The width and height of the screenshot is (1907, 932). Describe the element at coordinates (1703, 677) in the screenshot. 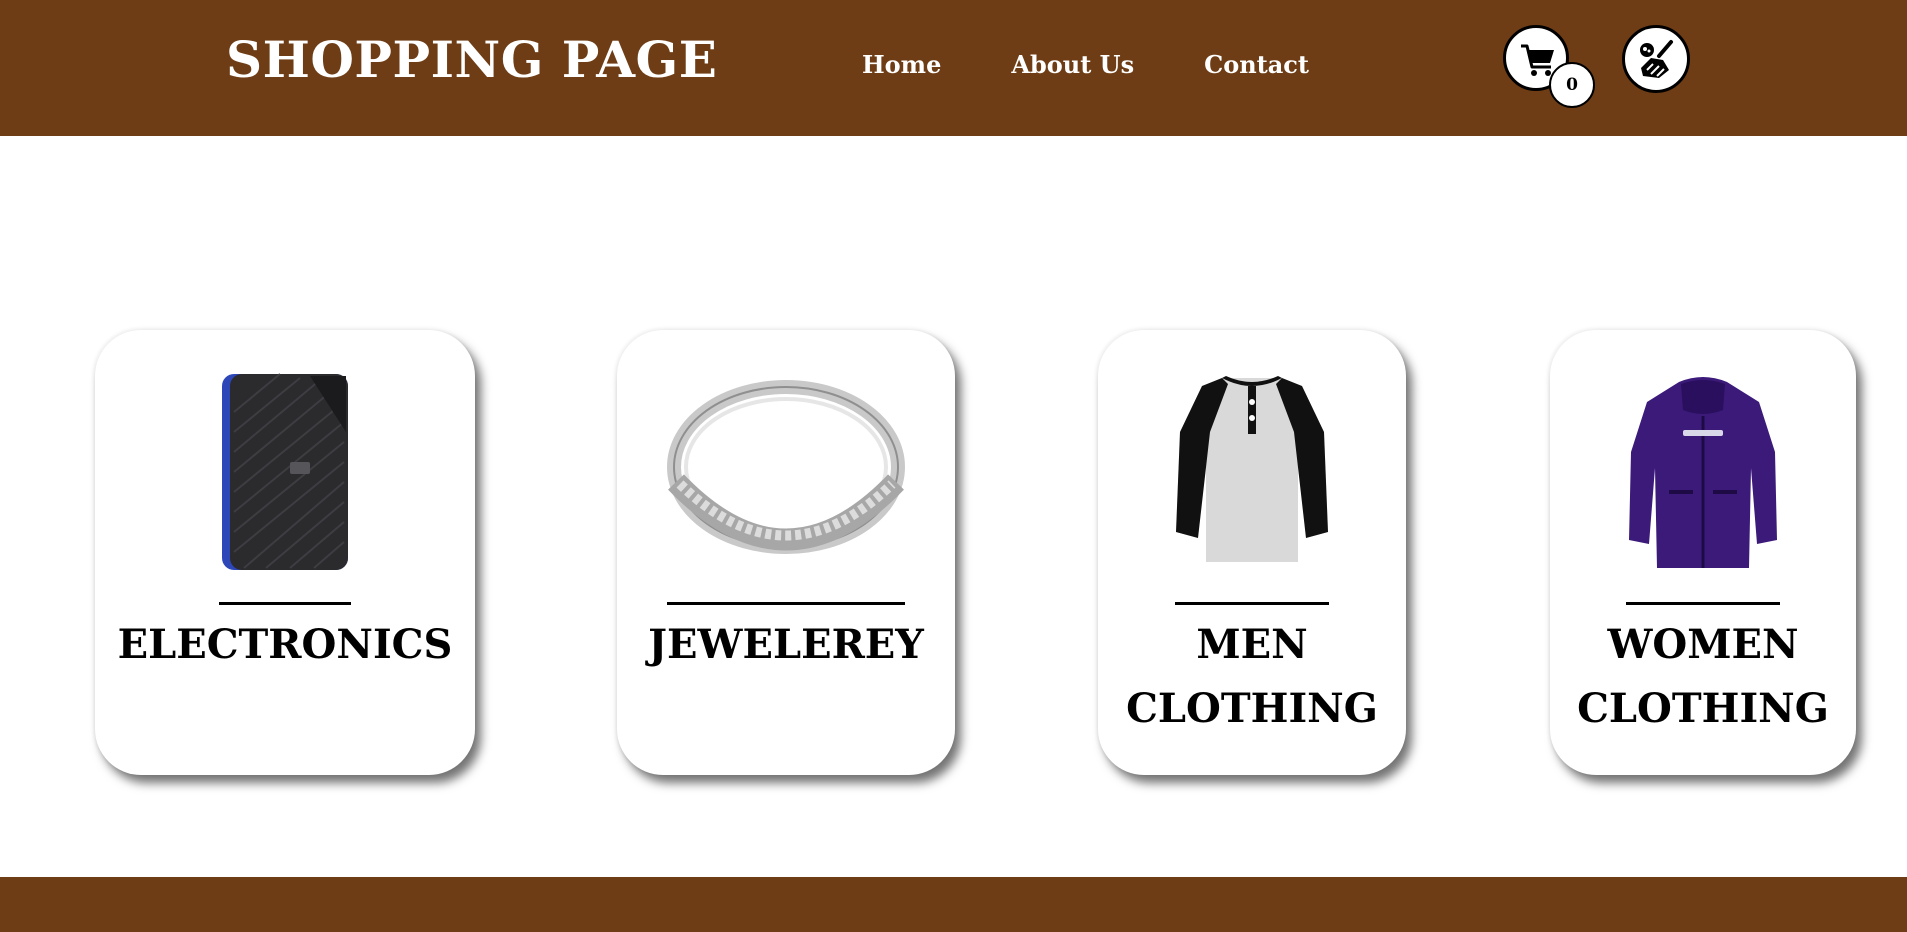

I see `category-label: WOMEN CLOTHING` at that location.